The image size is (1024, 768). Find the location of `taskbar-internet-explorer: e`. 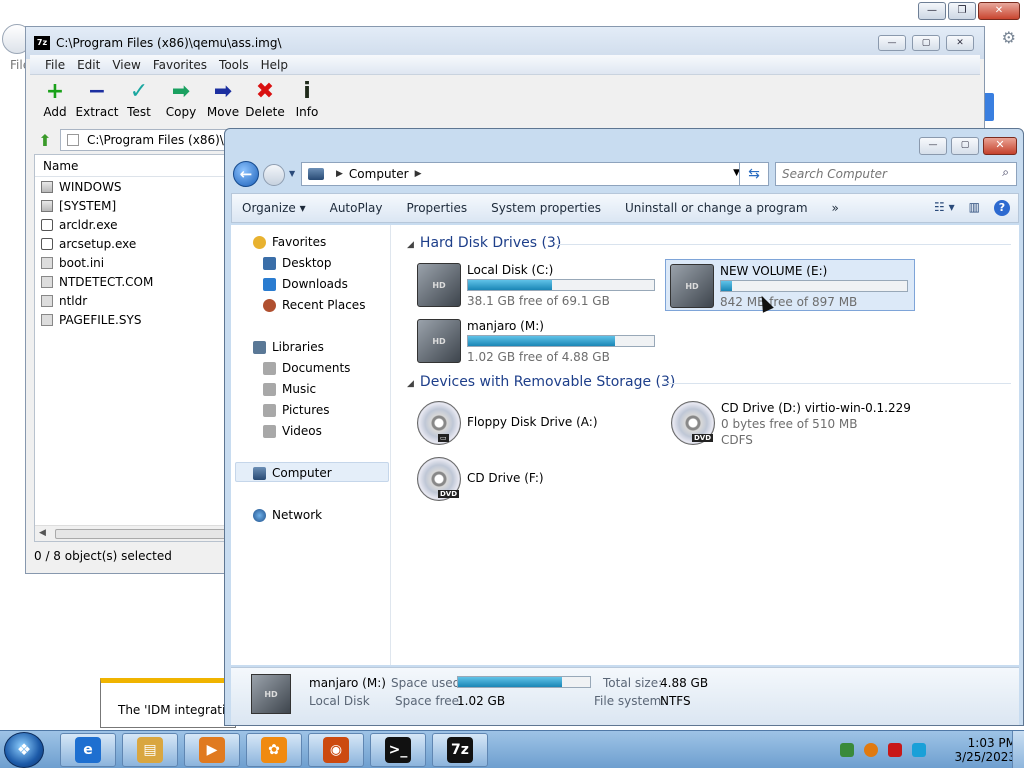

taskbar-internet-explorer: e is located at coordinates (88, 750).